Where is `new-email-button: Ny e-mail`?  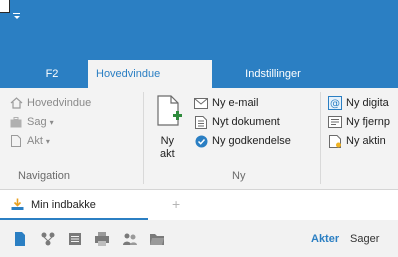
new-email-button: Ny e-mail is located at coordinates (226, 103).